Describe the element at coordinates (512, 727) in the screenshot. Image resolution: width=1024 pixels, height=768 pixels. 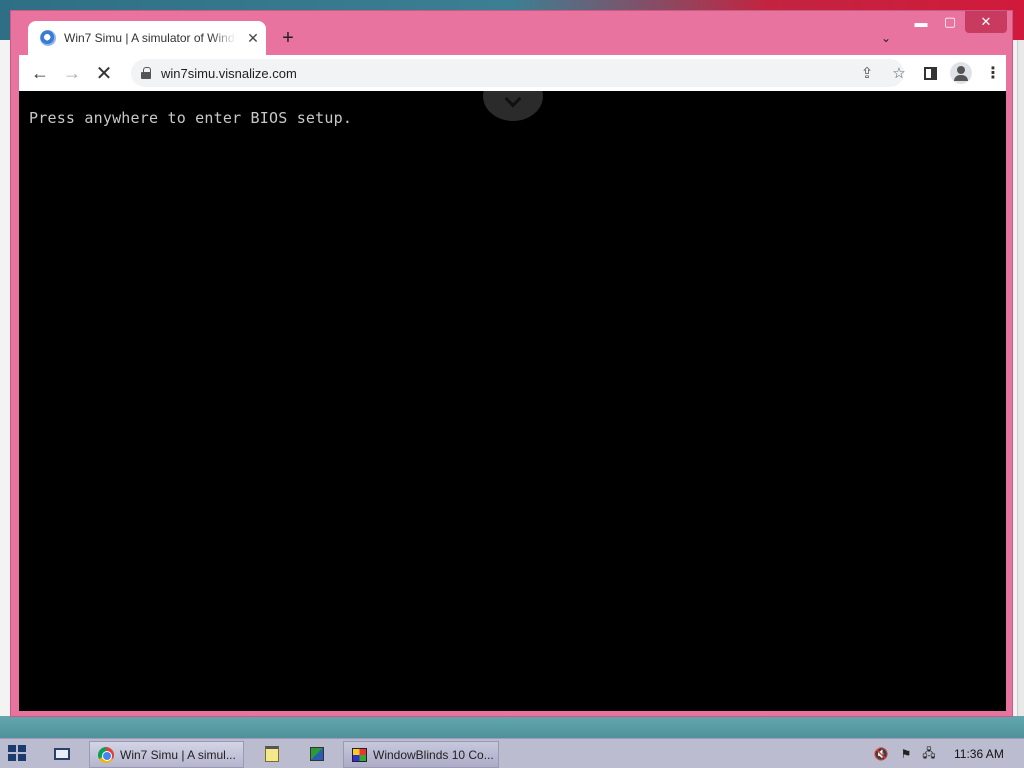
I see `desktop-wallpaper` at that location.